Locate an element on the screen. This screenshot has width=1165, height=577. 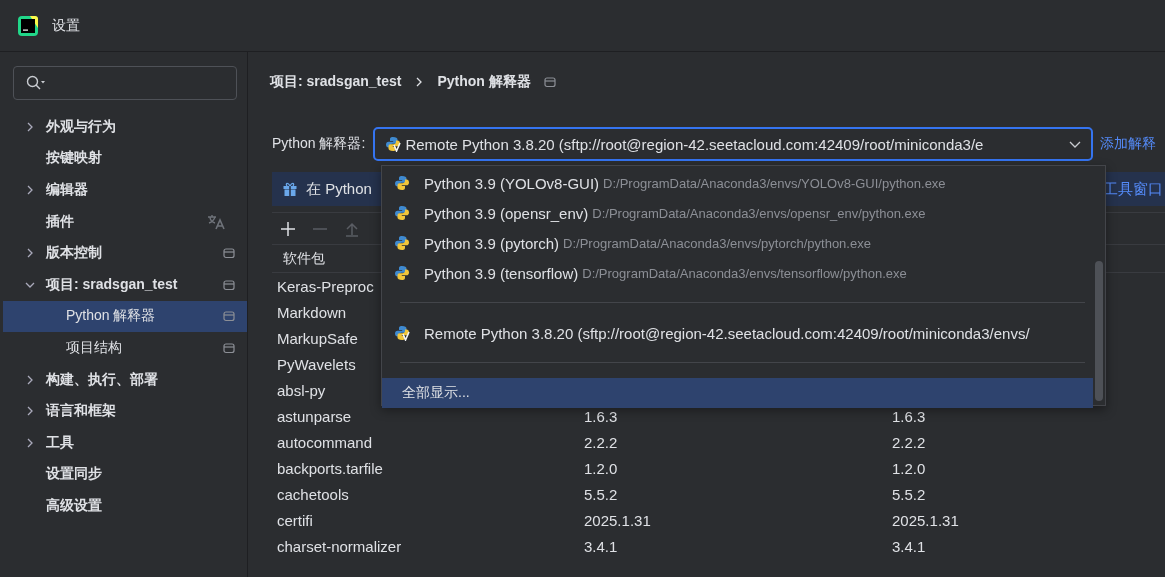
translate-icon is located at coordinates (216, 221).